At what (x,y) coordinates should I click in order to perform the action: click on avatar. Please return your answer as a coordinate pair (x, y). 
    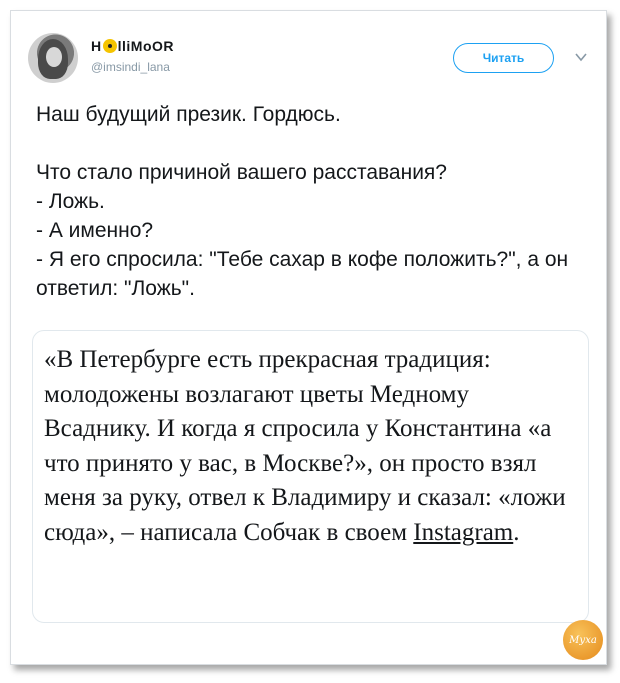
    Looking at the image, I should click on (53, 58).